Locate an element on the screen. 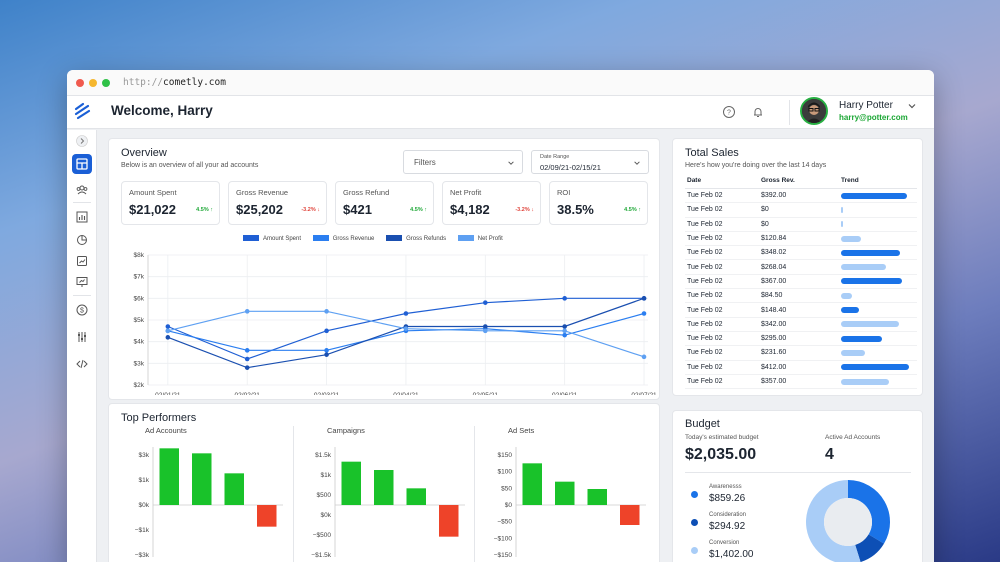  close-dot is located at coordinates (80, 82).